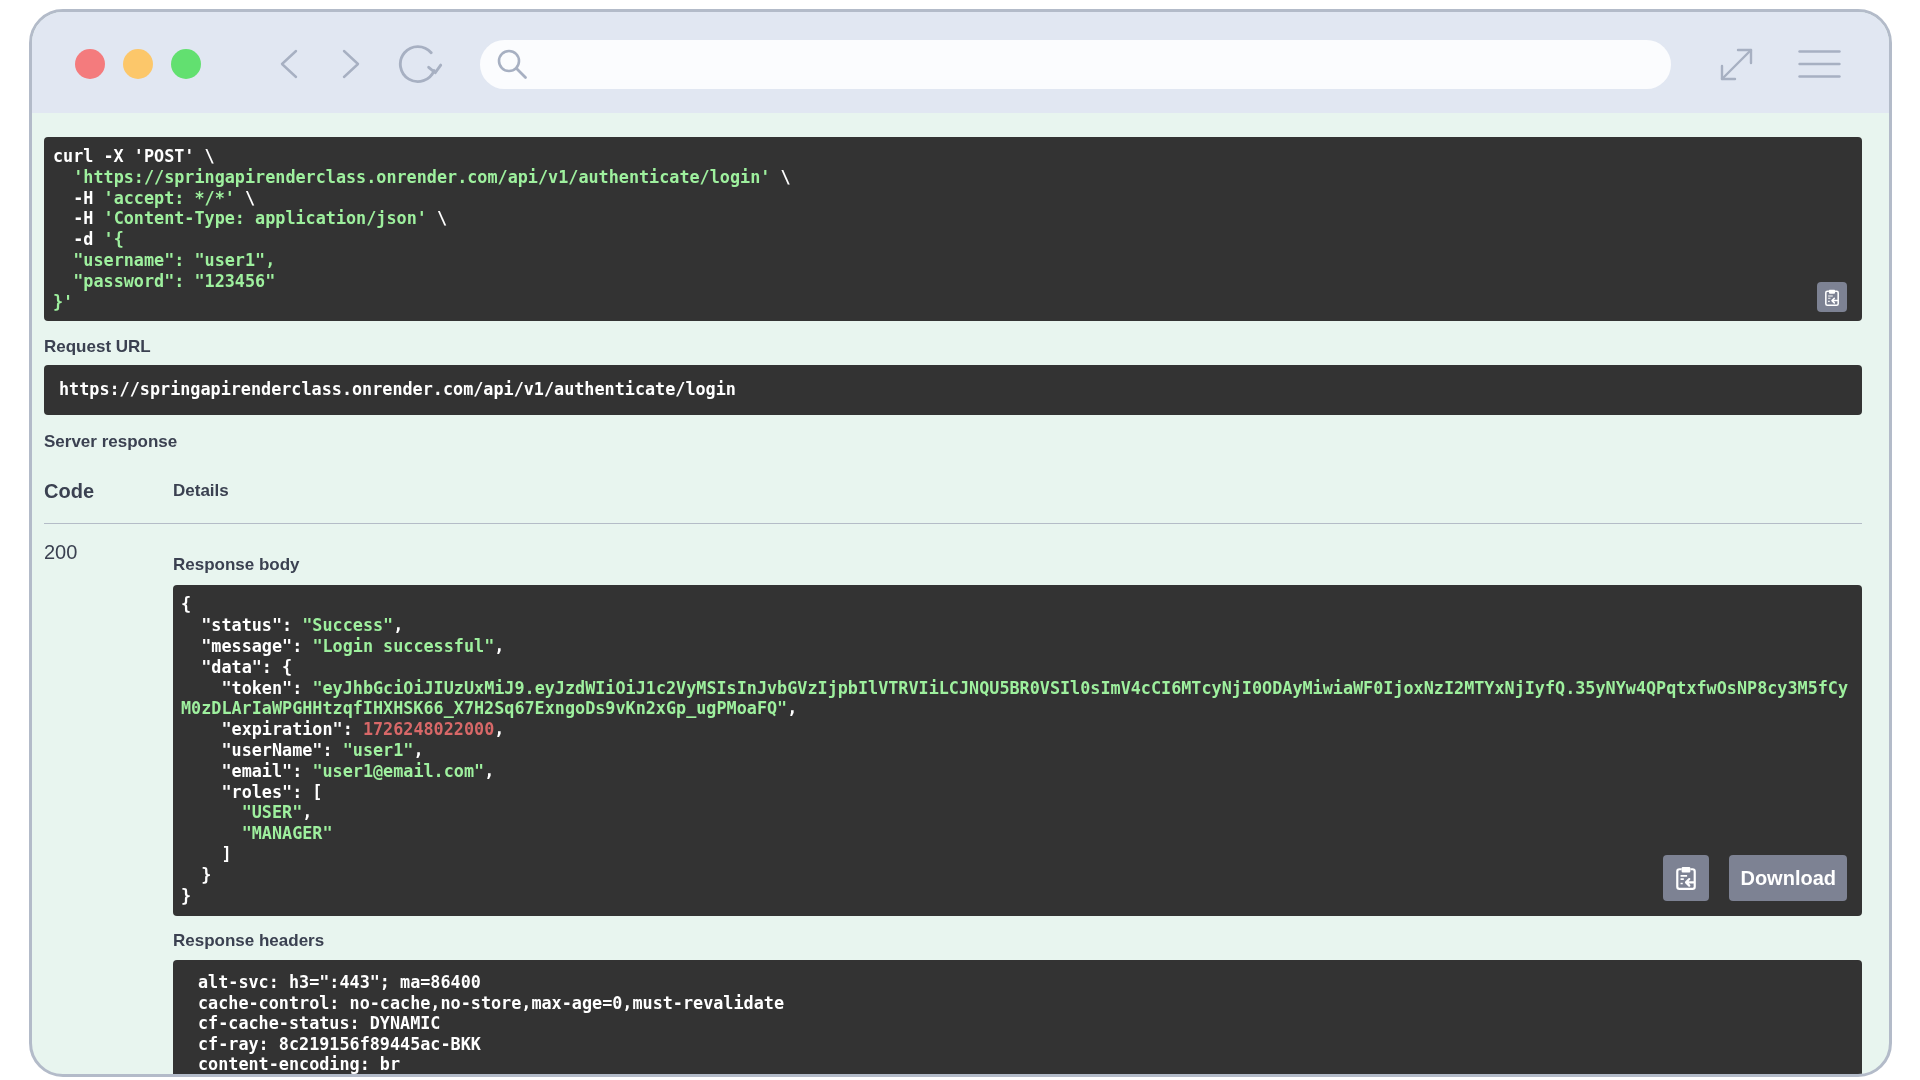  Describe the element at coordinates (186, 605) in the screenshot. I see `code-line: {` at that location.